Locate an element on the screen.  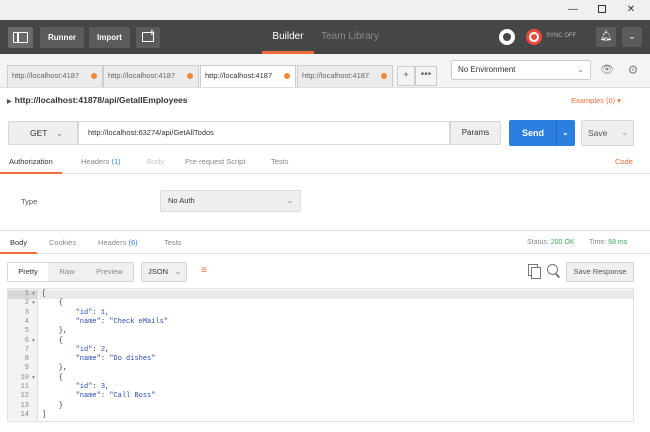
generate-code-link: Code is located at coordinates (624, 163).